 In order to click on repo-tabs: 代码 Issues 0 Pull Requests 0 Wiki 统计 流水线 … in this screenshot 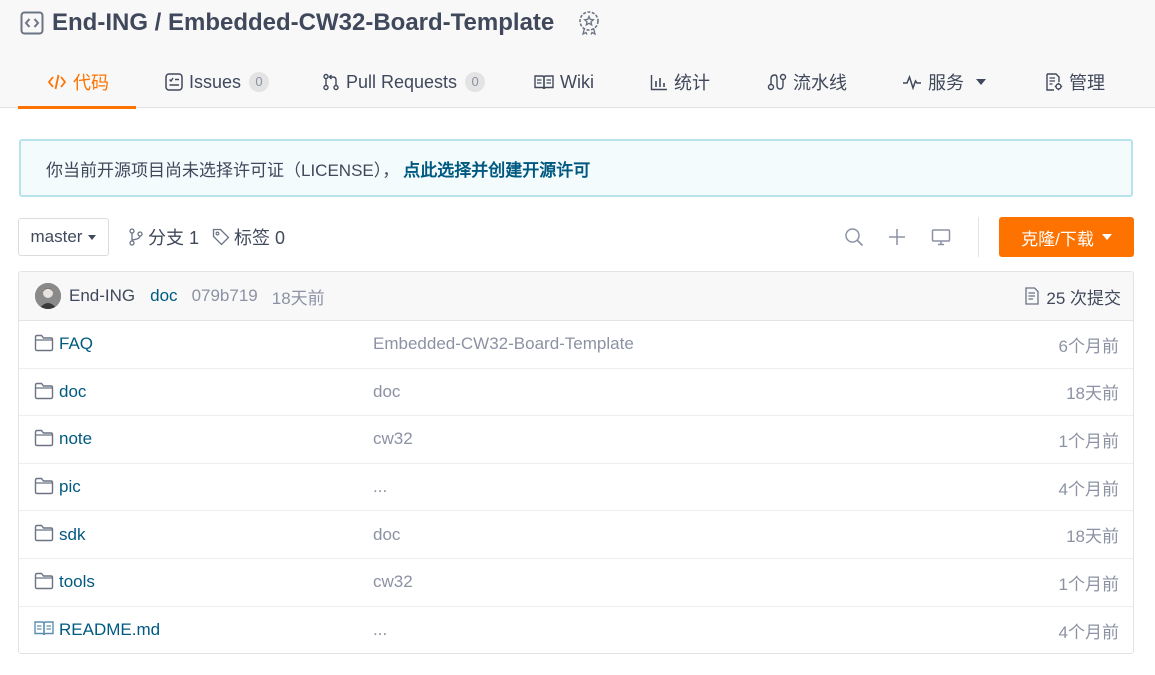, I will do `click(578, 82)`.